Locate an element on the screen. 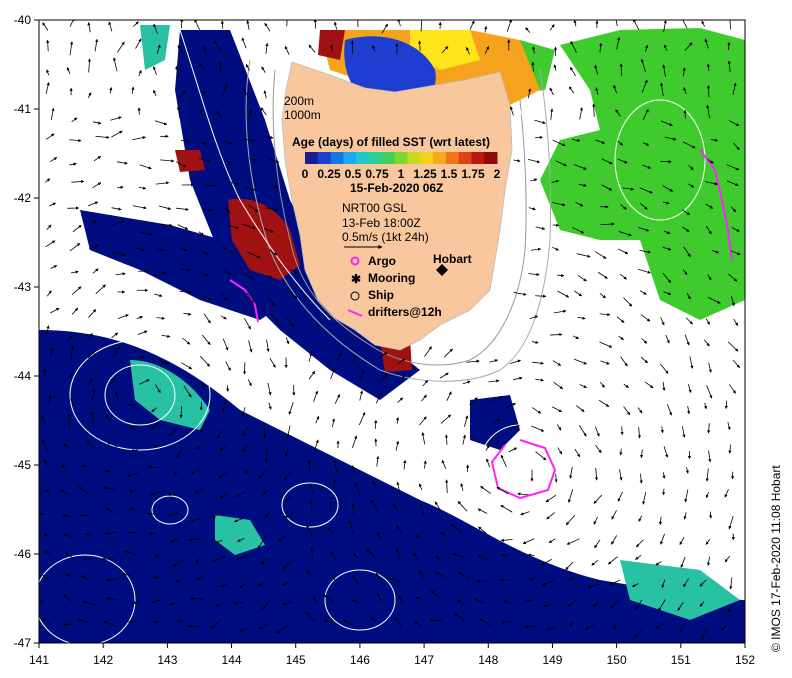 This screenshot has height=678, width=792. lat-tick-label: -47 is located at coordinates (23, 643).